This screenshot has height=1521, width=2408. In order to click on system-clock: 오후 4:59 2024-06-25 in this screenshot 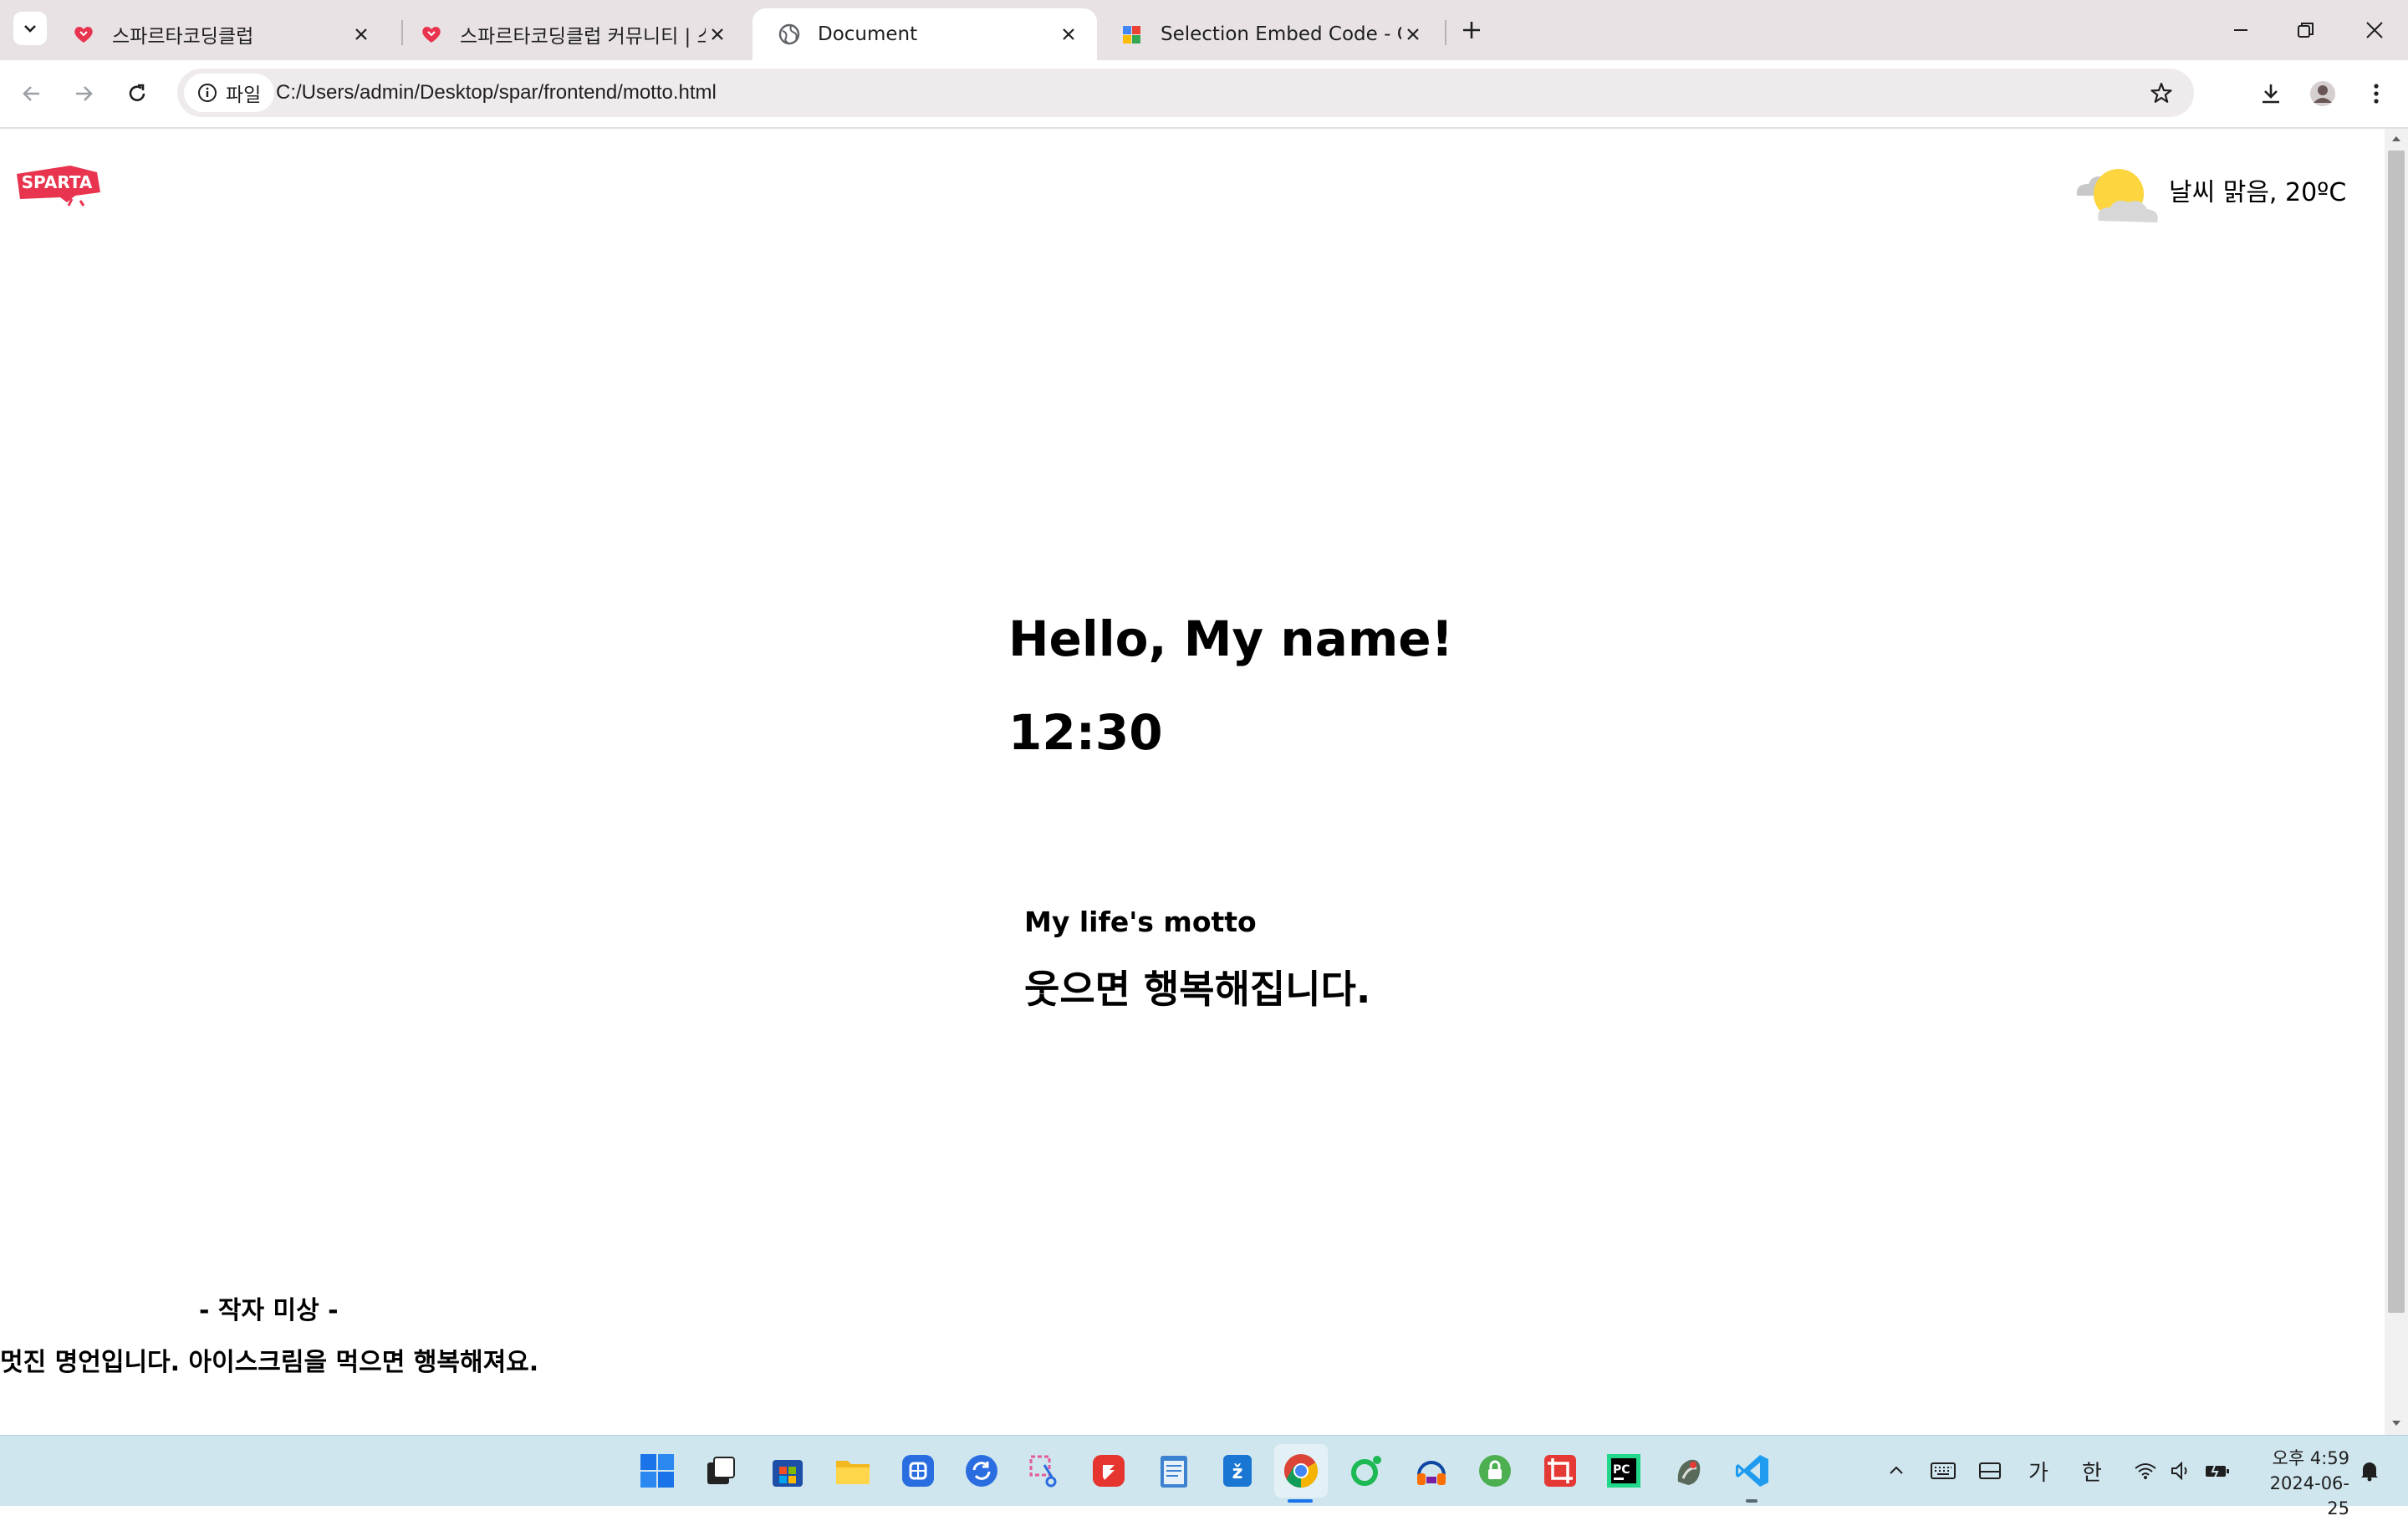, I will do `click(2299, 1484)`.